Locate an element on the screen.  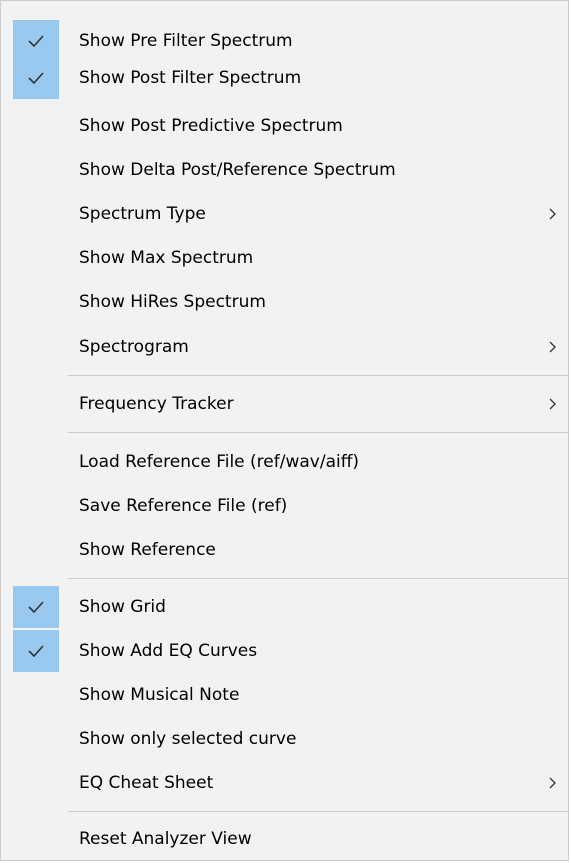
menu-item-show-musical-note: Show Musical Note is located at coordinates (291, 695).